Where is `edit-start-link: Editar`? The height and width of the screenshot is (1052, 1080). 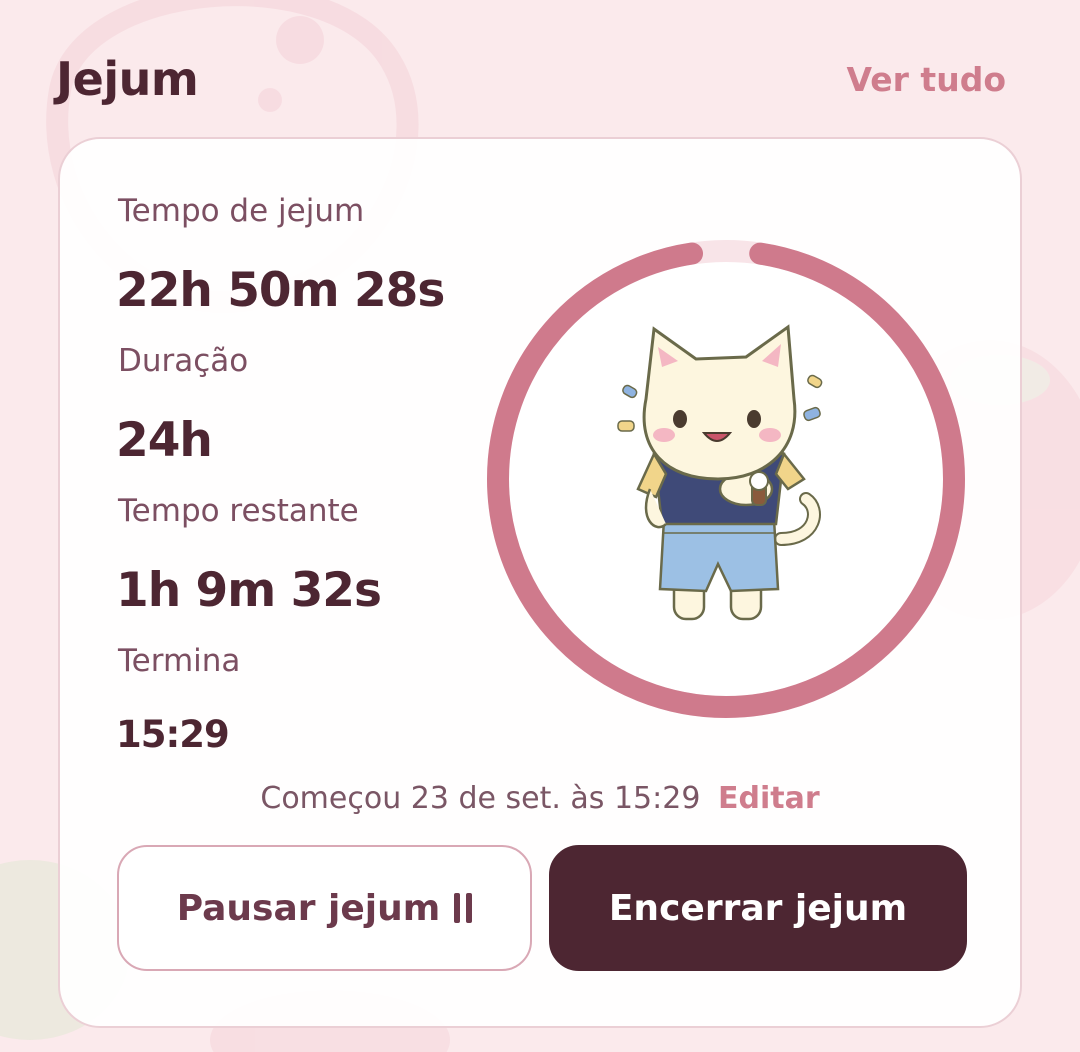 edit-start-link: Editar is located at coordinates (769, 798).